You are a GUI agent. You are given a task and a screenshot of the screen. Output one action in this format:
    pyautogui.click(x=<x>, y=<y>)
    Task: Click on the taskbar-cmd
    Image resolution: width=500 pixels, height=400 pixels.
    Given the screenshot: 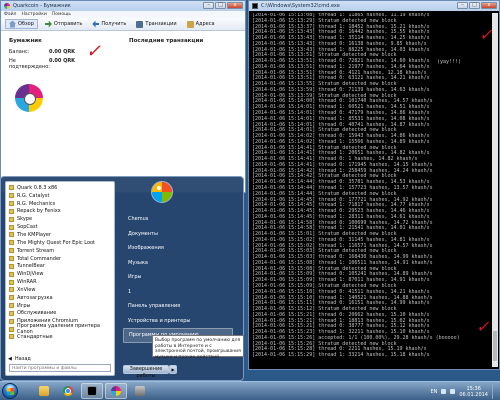 What is the action you would take?
    pyautogui.click(x=92, y=391)
    